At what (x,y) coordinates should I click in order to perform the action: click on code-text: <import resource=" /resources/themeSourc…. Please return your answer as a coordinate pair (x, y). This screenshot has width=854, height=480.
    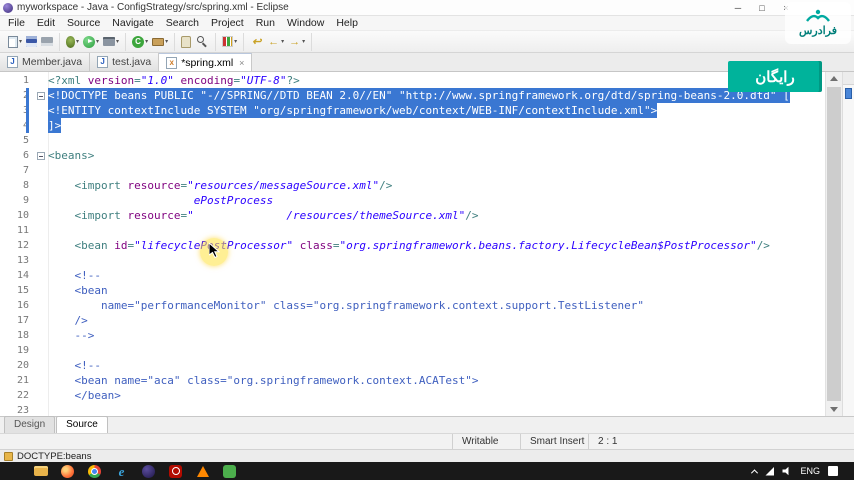
    Looking at the image, I should click on (263, 215).